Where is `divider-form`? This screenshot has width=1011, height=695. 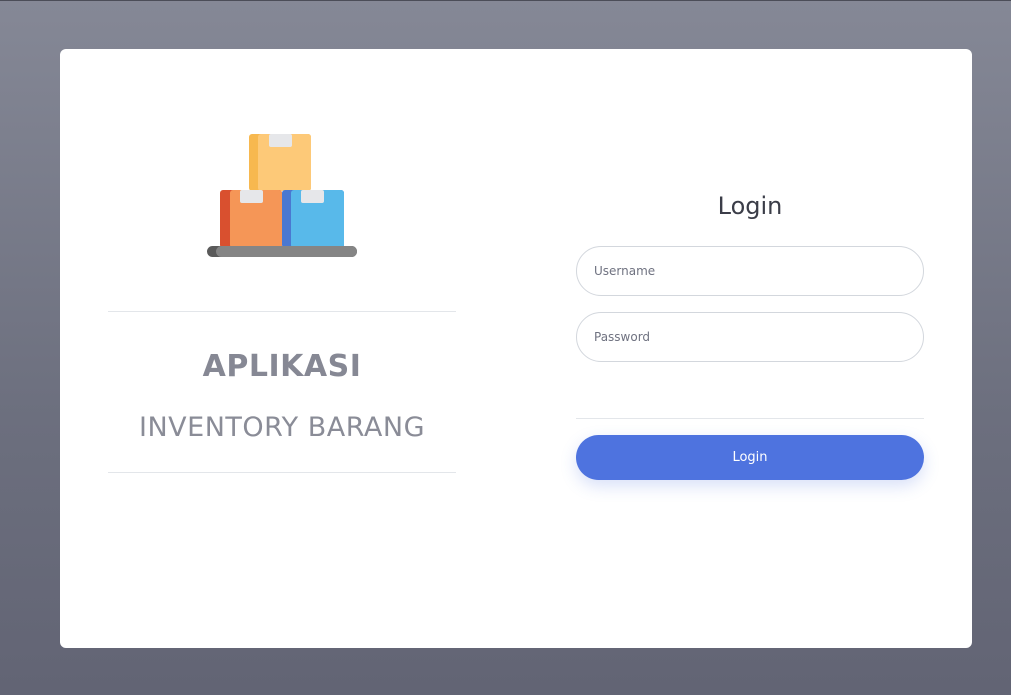
divider-form is located at coordinates (750, 418).